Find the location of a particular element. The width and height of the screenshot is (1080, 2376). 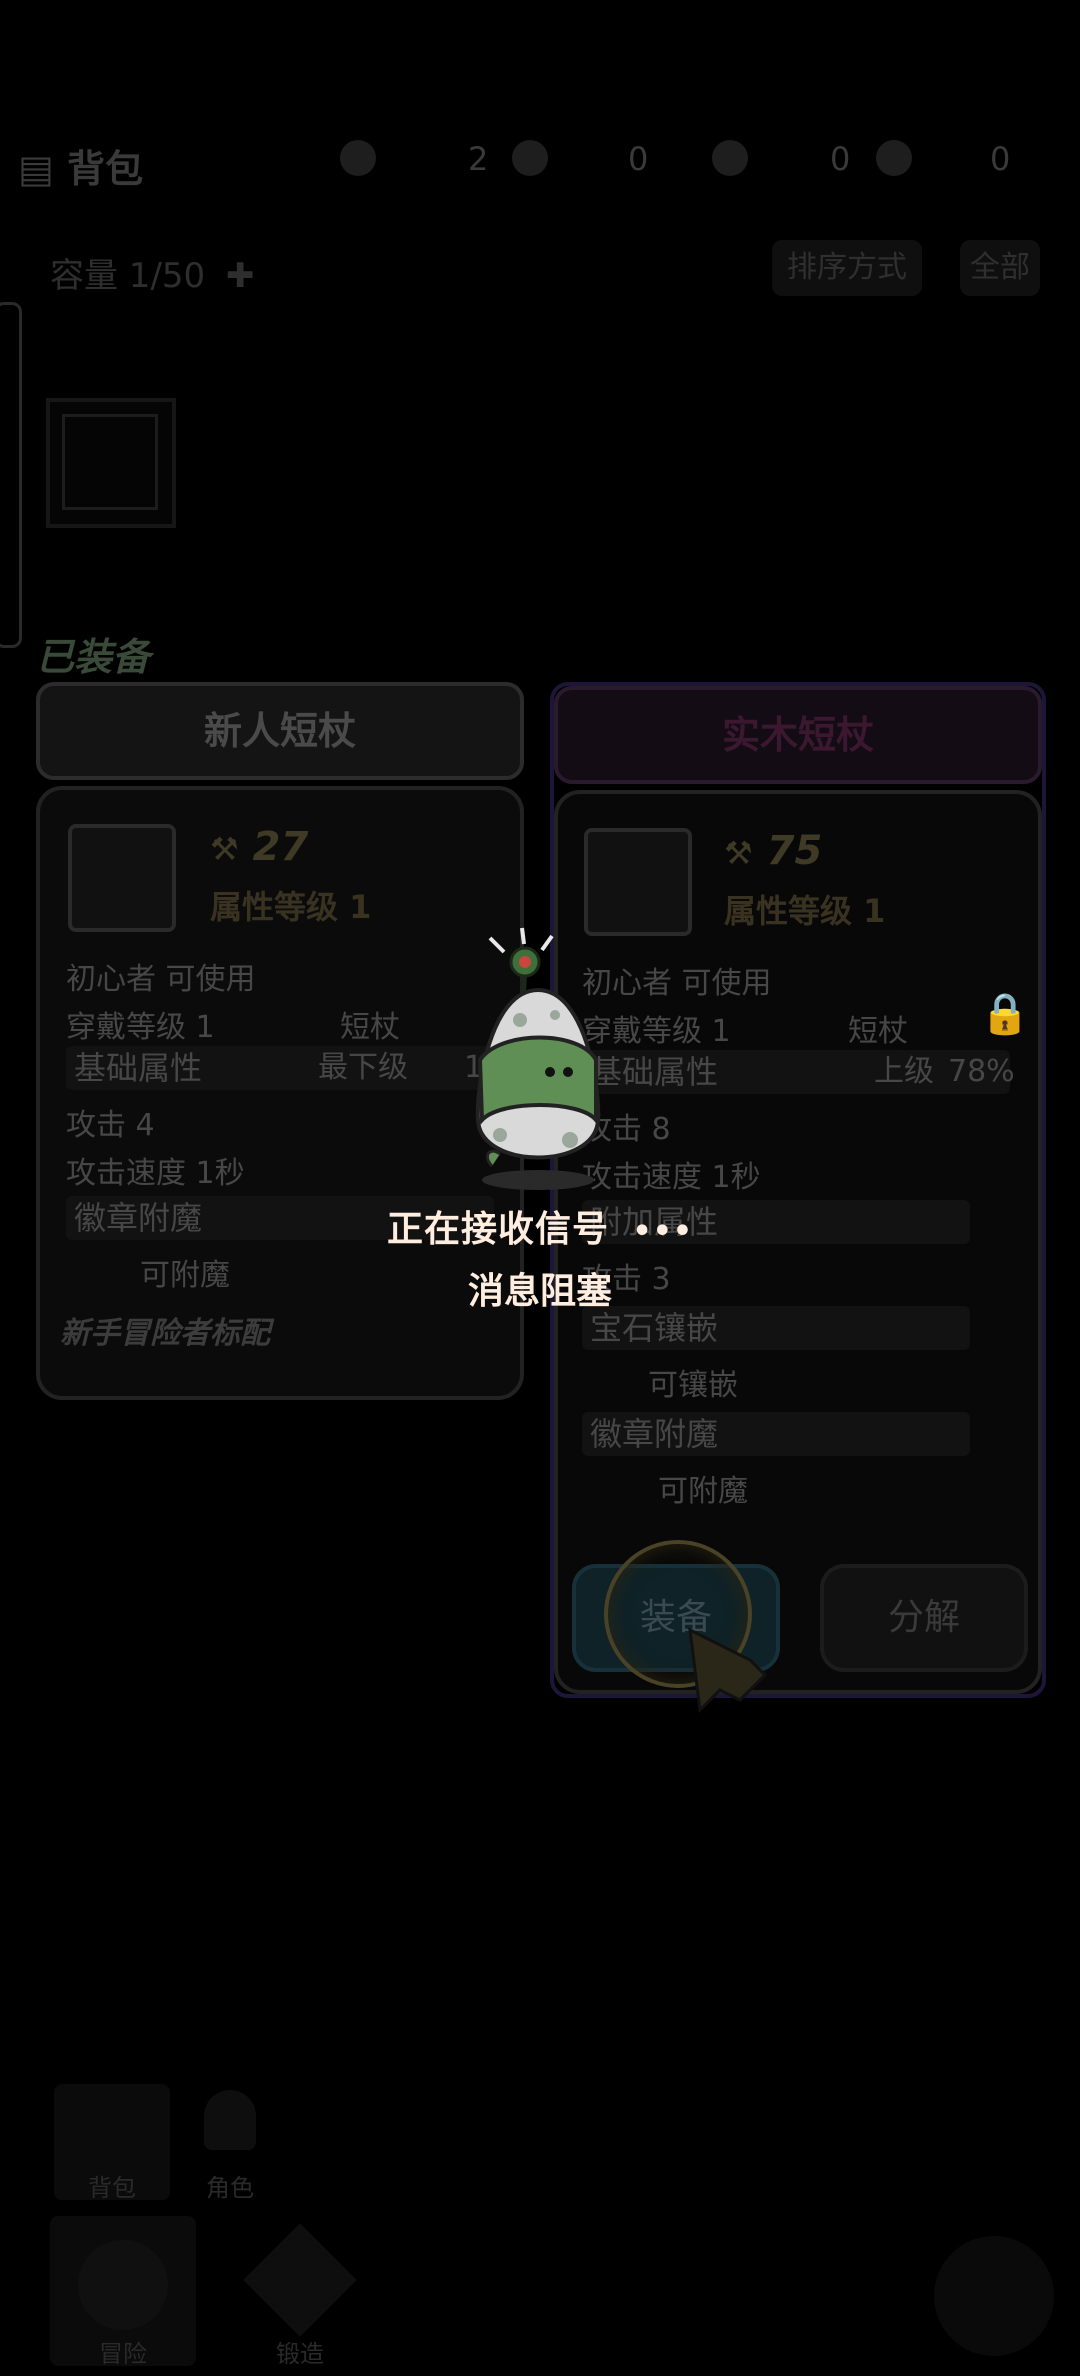

nav-character-button: 角色 is located at coordinates (230, 2143).